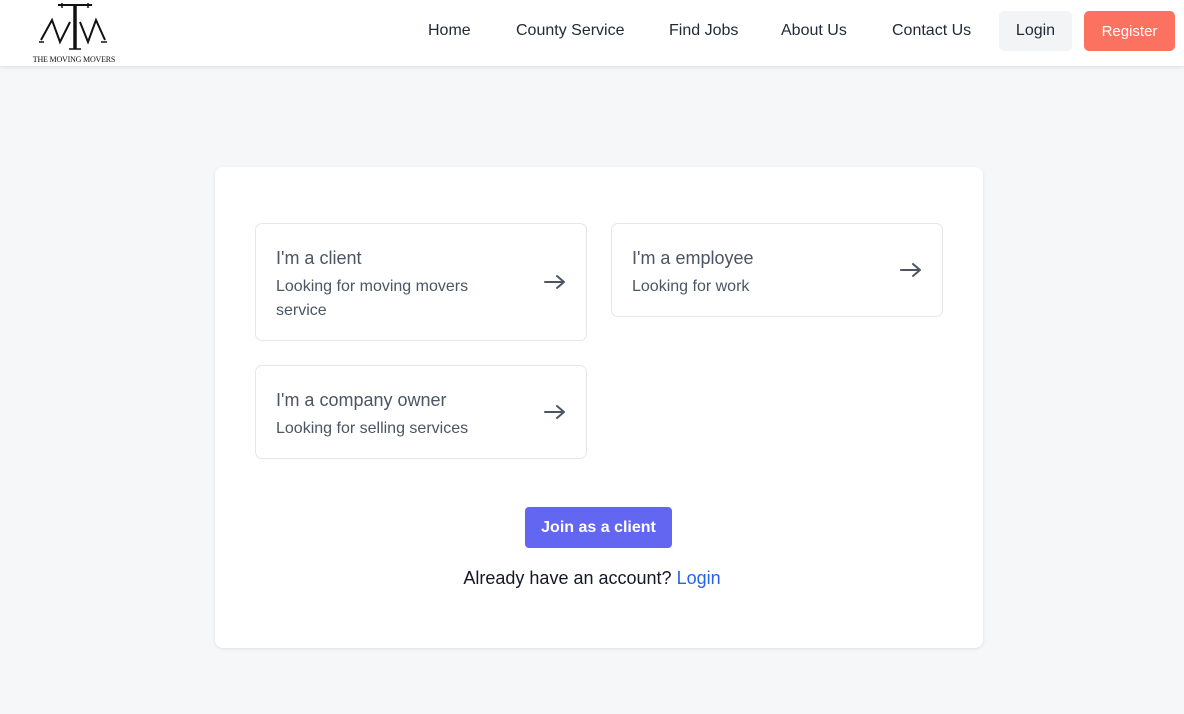 The width and height of the screenshot is (1184, 714). Describe the element at coordinates (319, 258) in the screenshot. I see `option-title: I'm a client` at that location.